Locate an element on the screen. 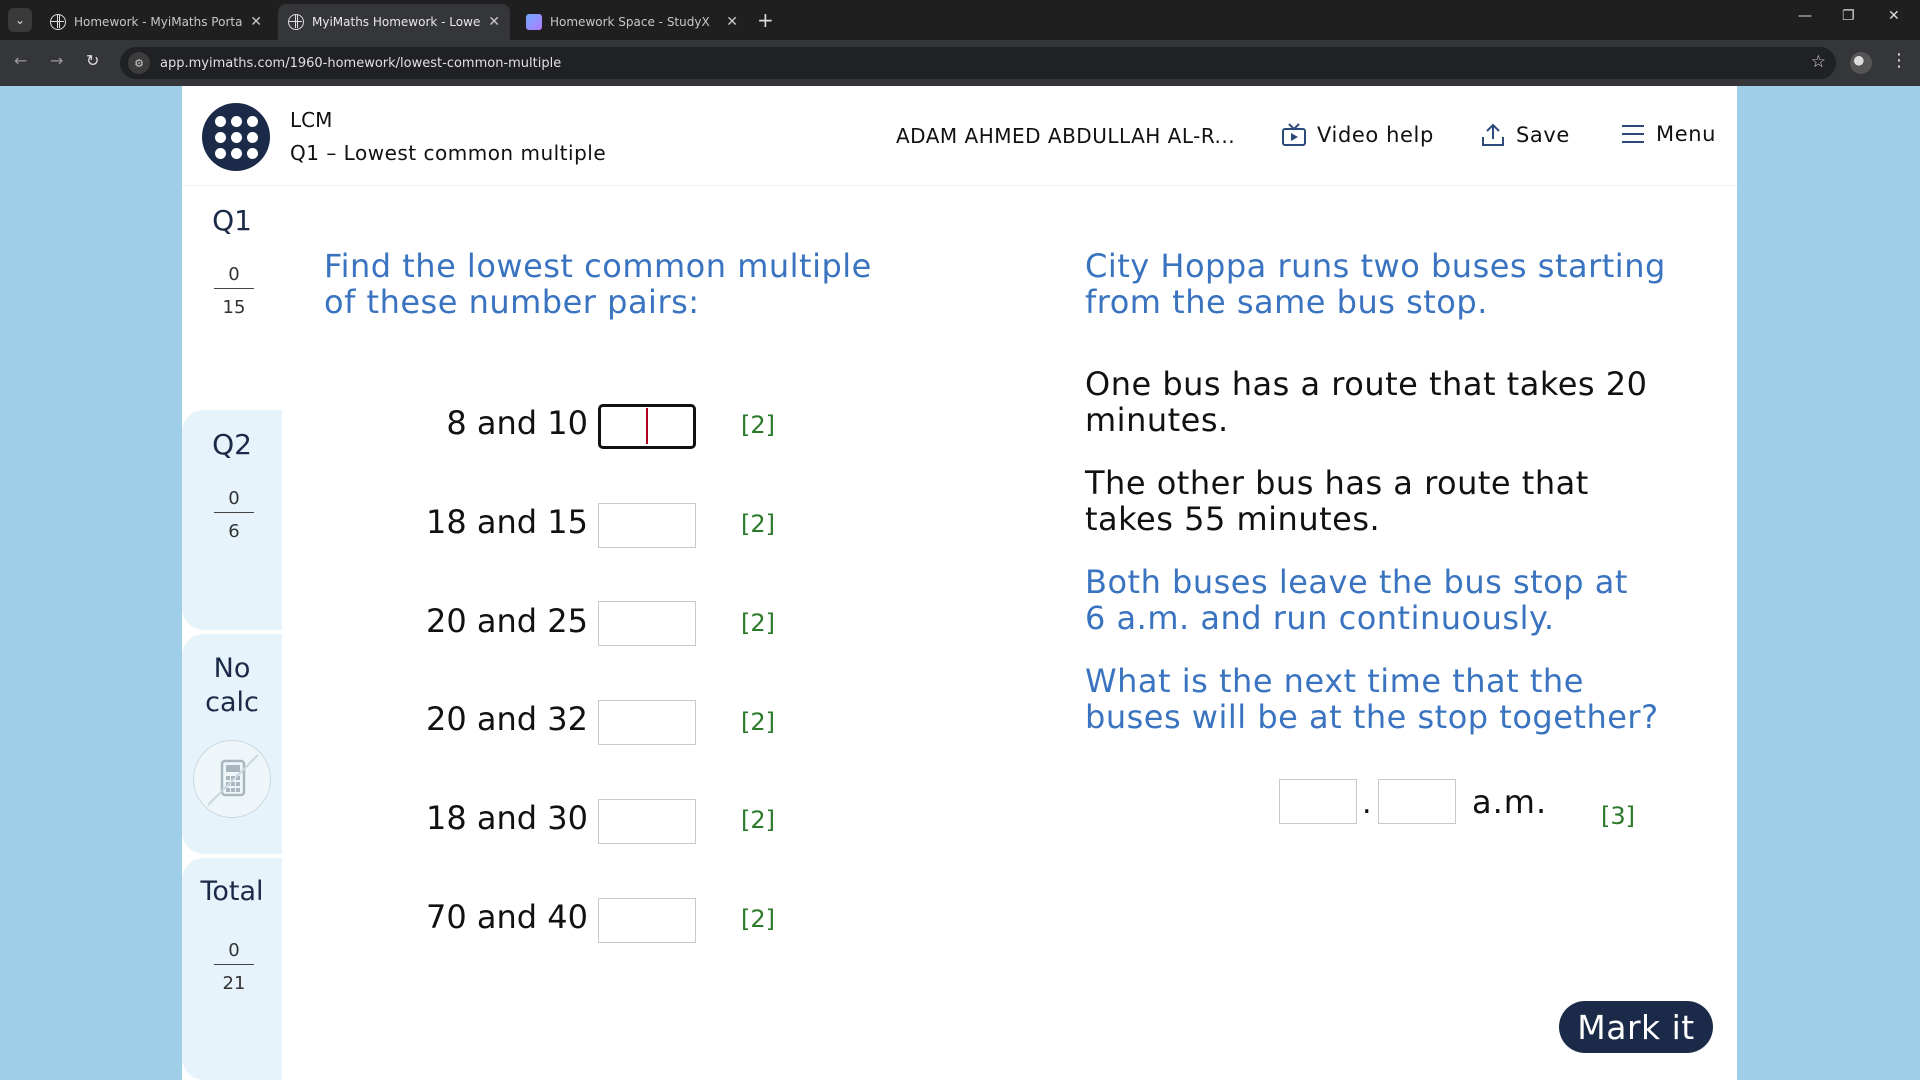 This screenshot has width=1920, height=1080. tv-icon is located at coordinates (1294, 134).